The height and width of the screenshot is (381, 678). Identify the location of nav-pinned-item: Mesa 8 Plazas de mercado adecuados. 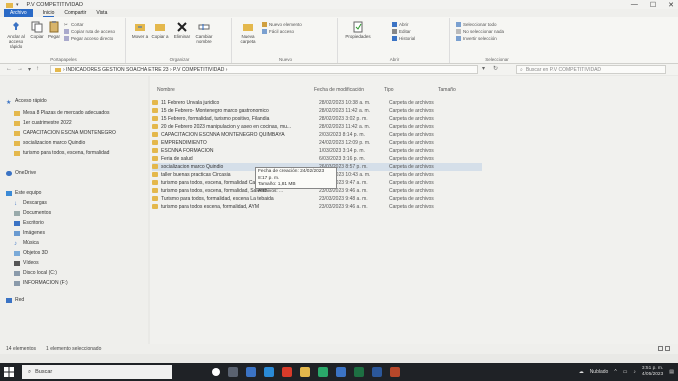
(61, 113).